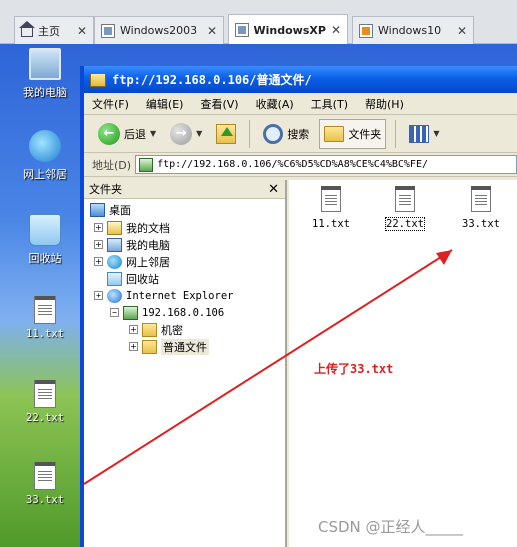 This screenshot has height=547, width=517. I want to click on watermark: CSDN @正经人_____, so click(391, 527).